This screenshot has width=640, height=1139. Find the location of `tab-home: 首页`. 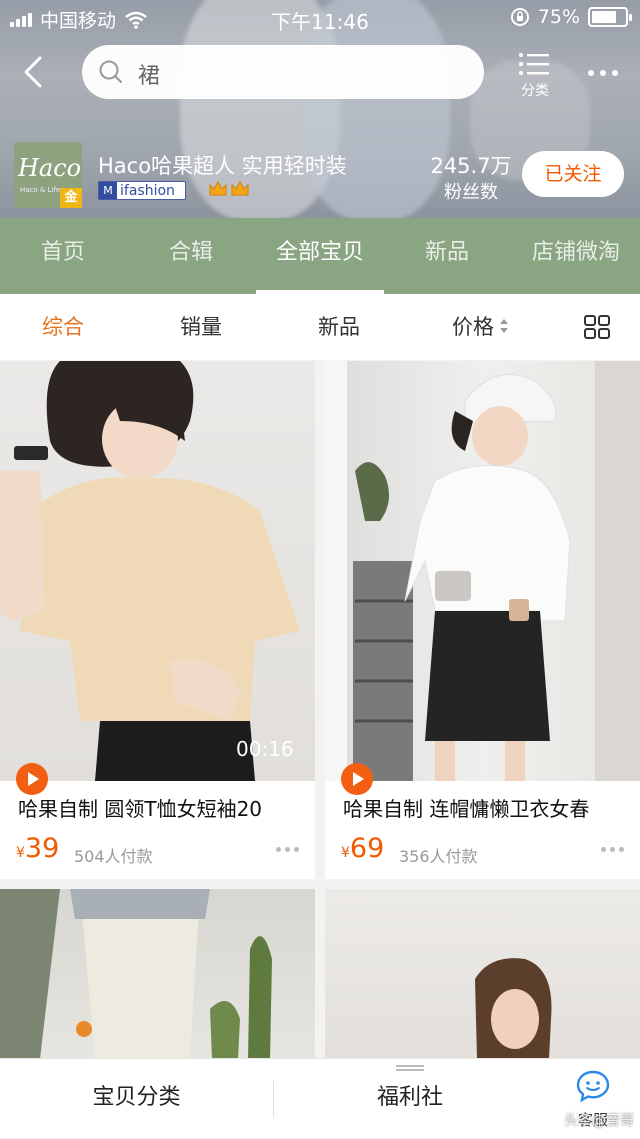

tab-home: 首页 is located at coordinates (63, 256).